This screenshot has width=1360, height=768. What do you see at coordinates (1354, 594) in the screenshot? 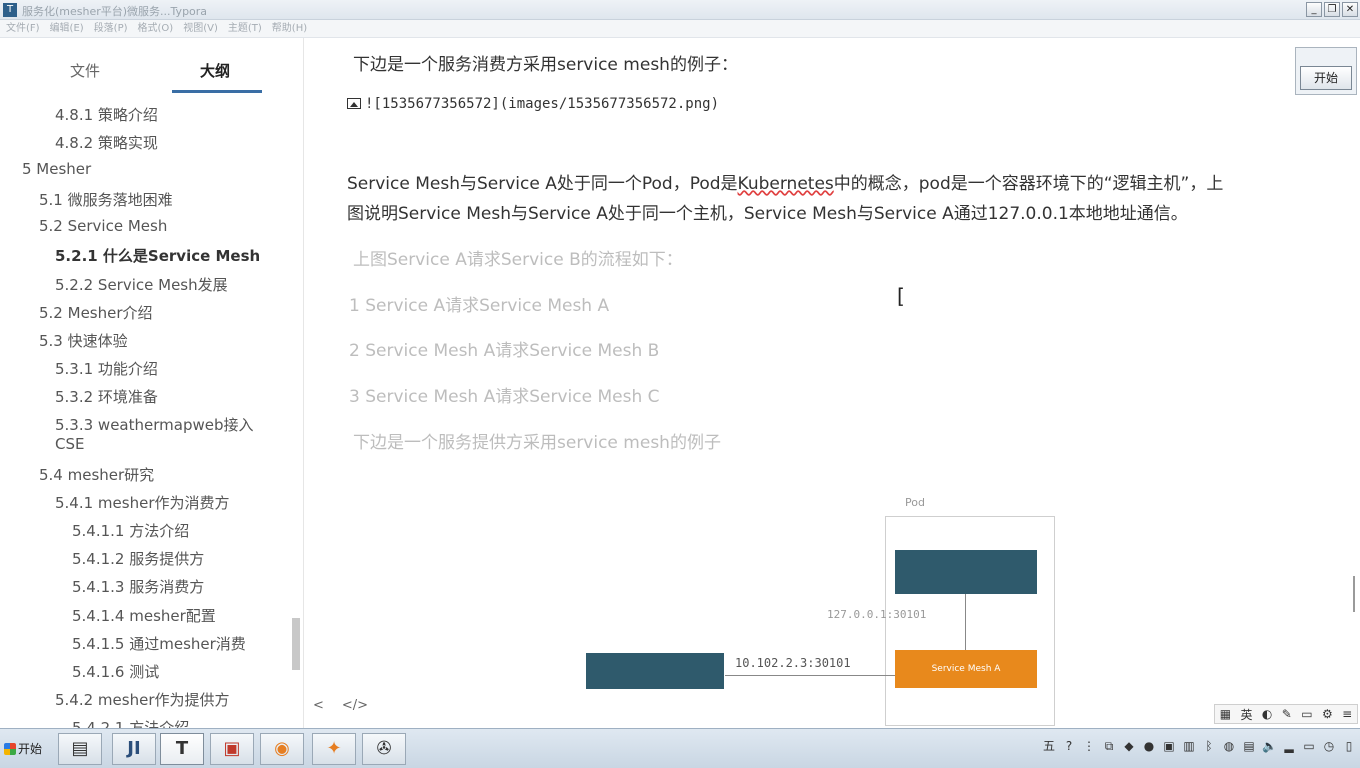
I see `editor-scrollbar` at bounding box center [1354, 594].